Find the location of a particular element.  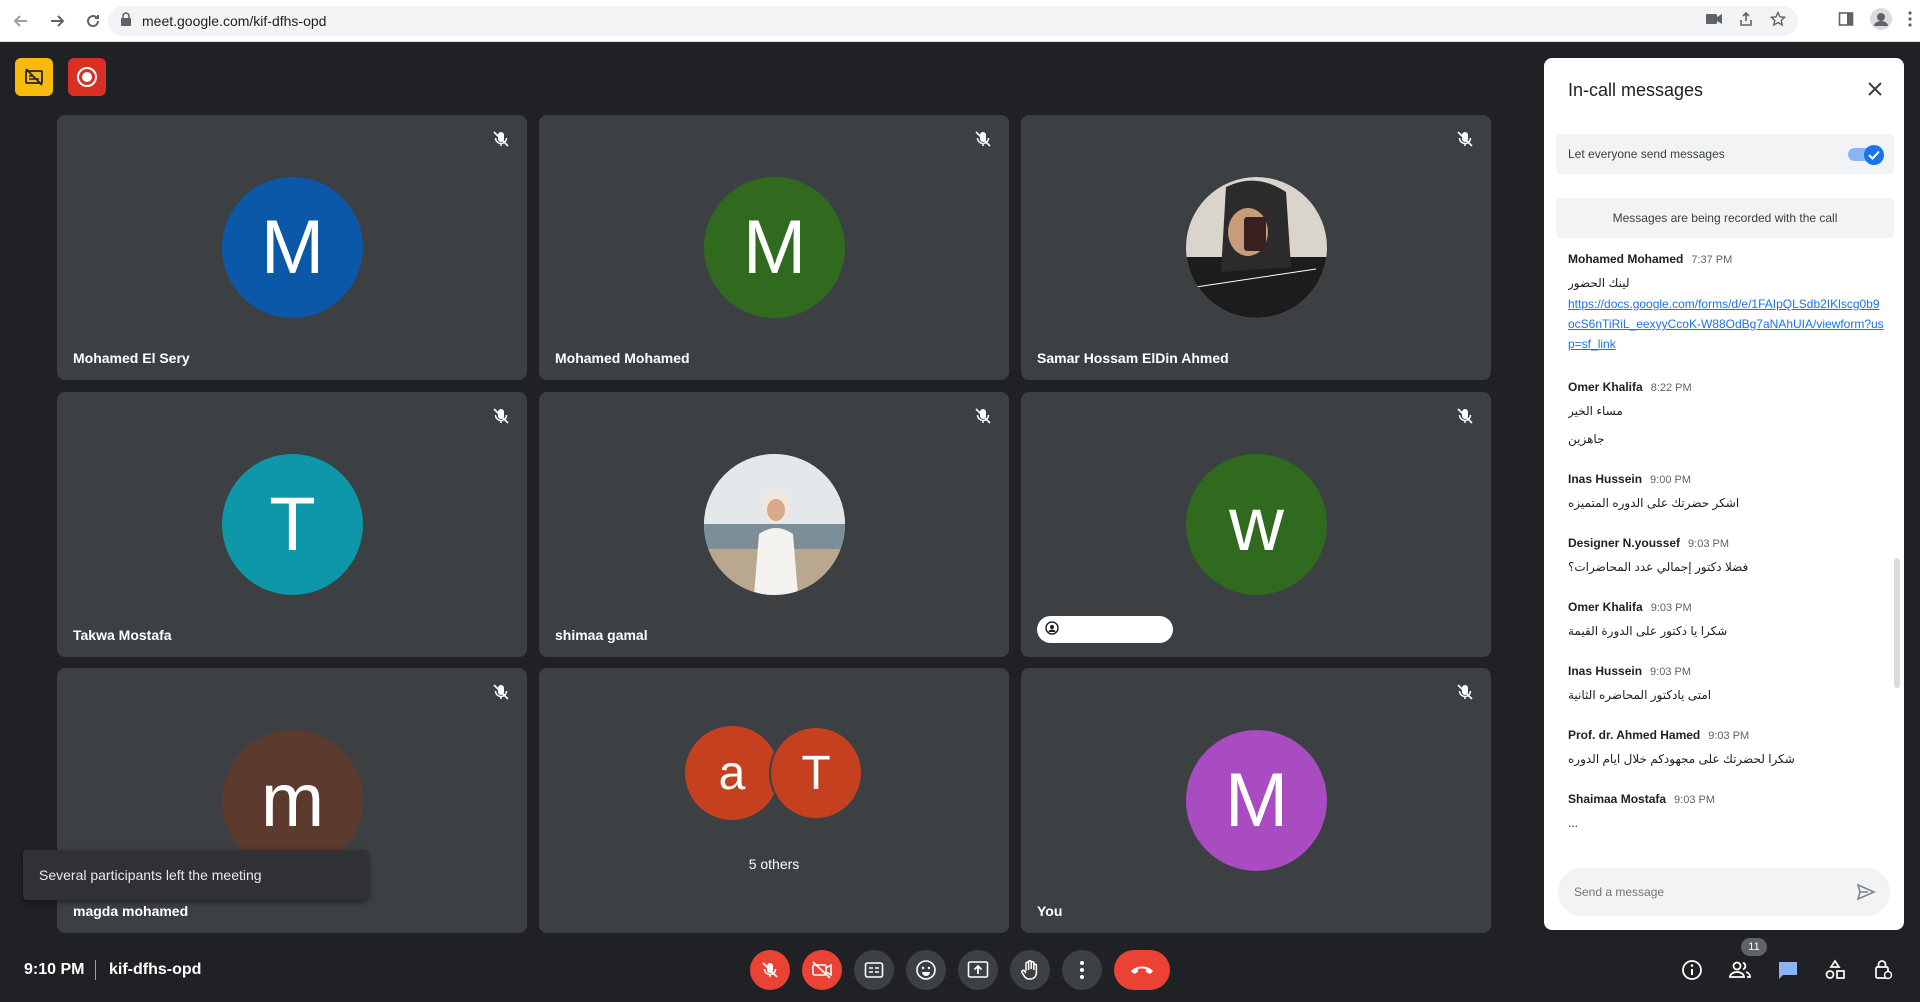

more-options-button is located at coordinates (1082, 970).